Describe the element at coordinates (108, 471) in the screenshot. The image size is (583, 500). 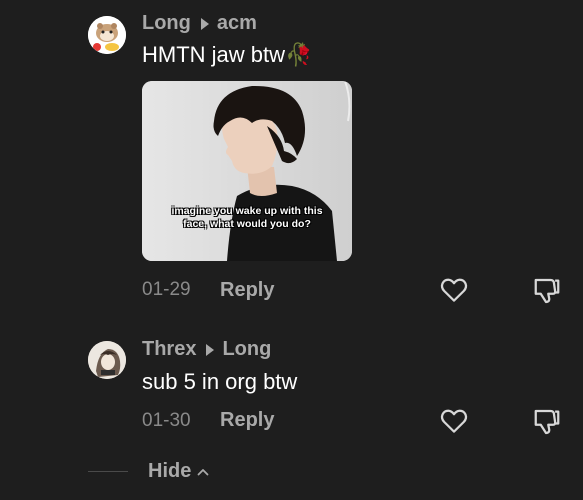
I see `divider` at that location.